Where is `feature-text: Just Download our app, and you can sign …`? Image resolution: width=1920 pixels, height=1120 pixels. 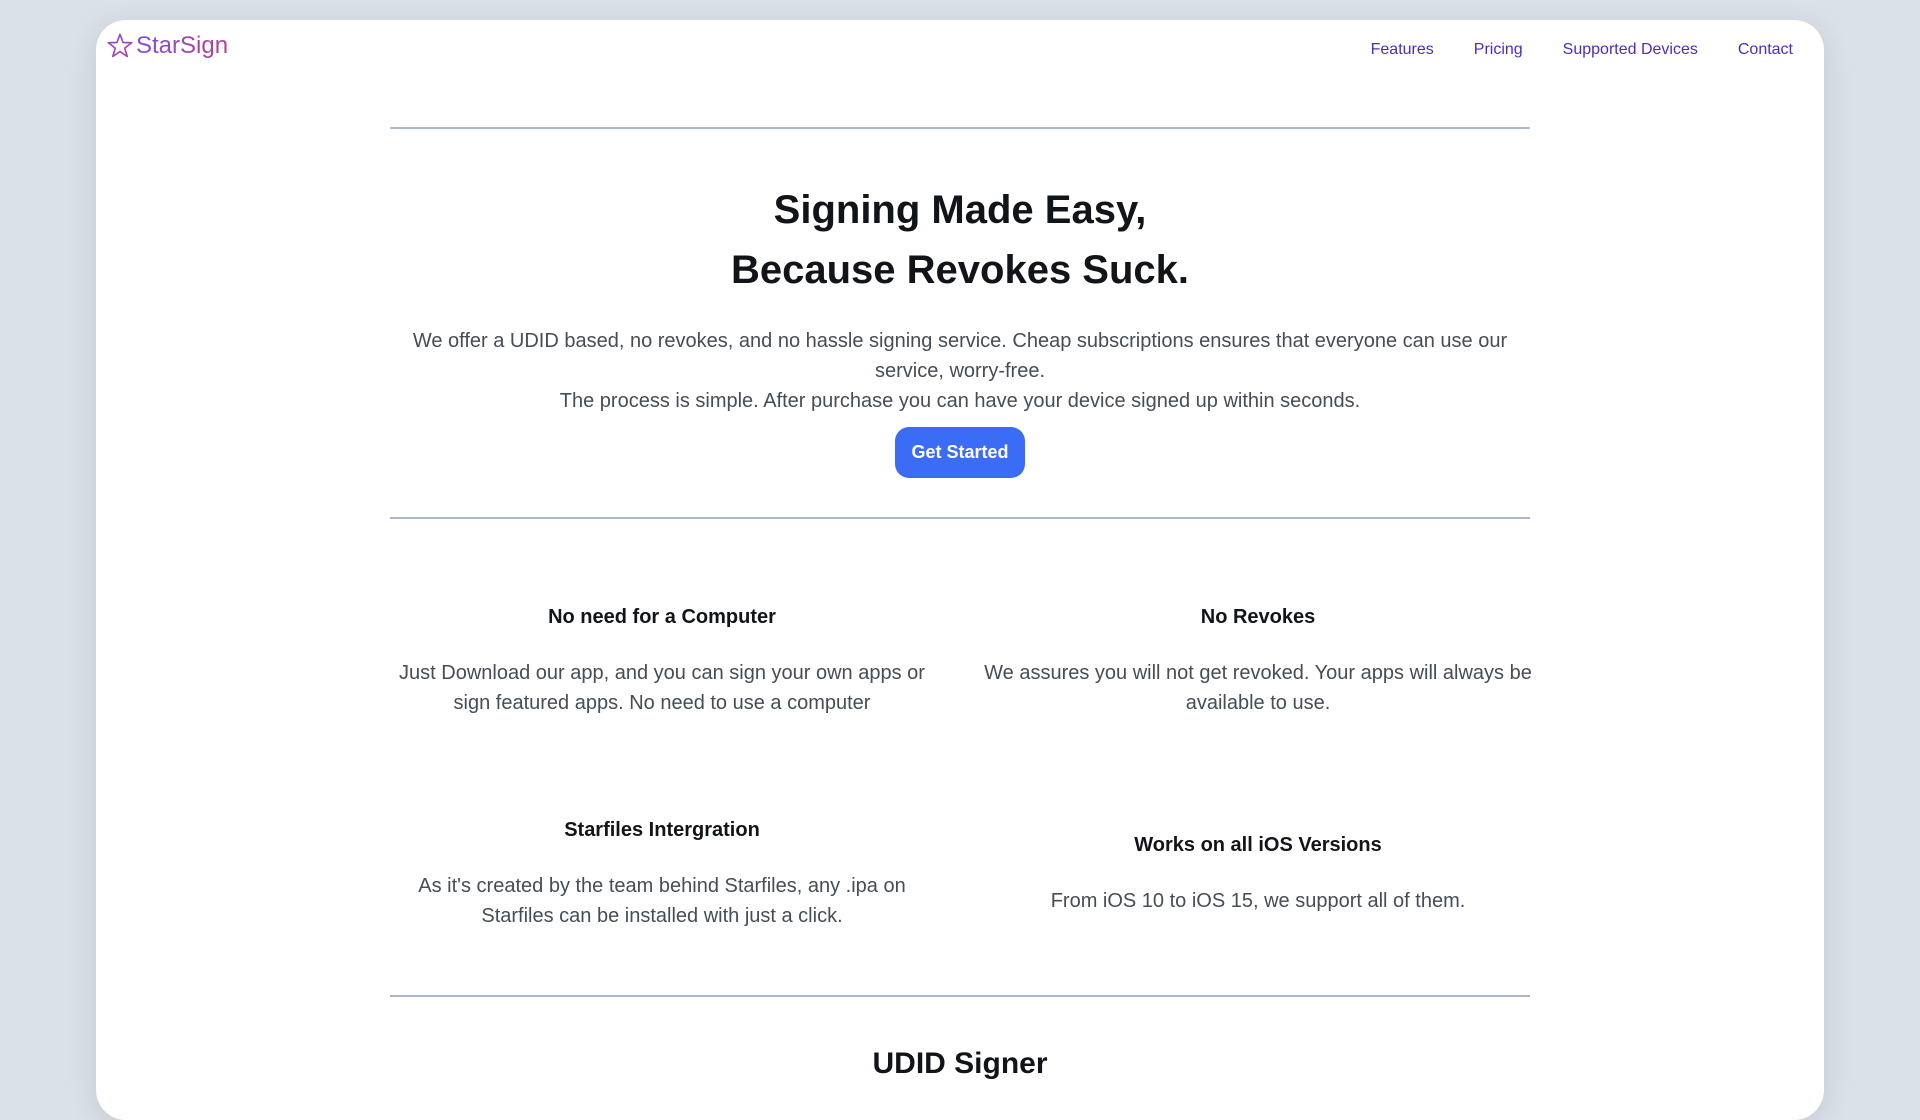
feature-text: Just Download our app, and you can sign … is located at coordinates (662, 688).